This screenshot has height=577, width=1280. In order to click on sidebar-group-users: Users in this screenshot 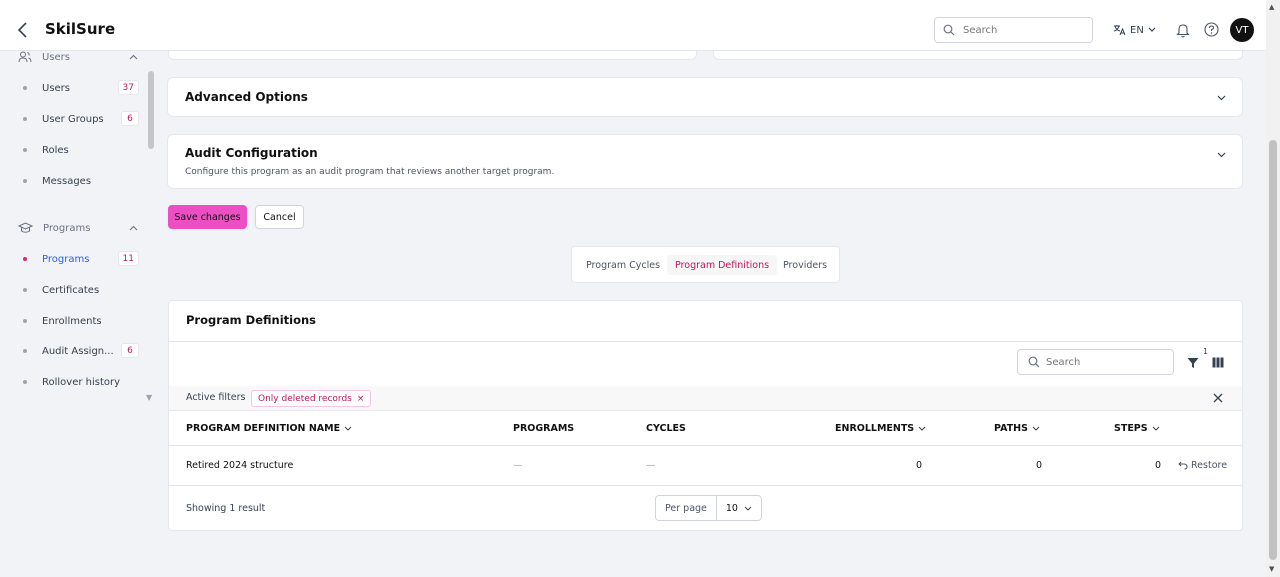, I will do `click(78, 57)`.